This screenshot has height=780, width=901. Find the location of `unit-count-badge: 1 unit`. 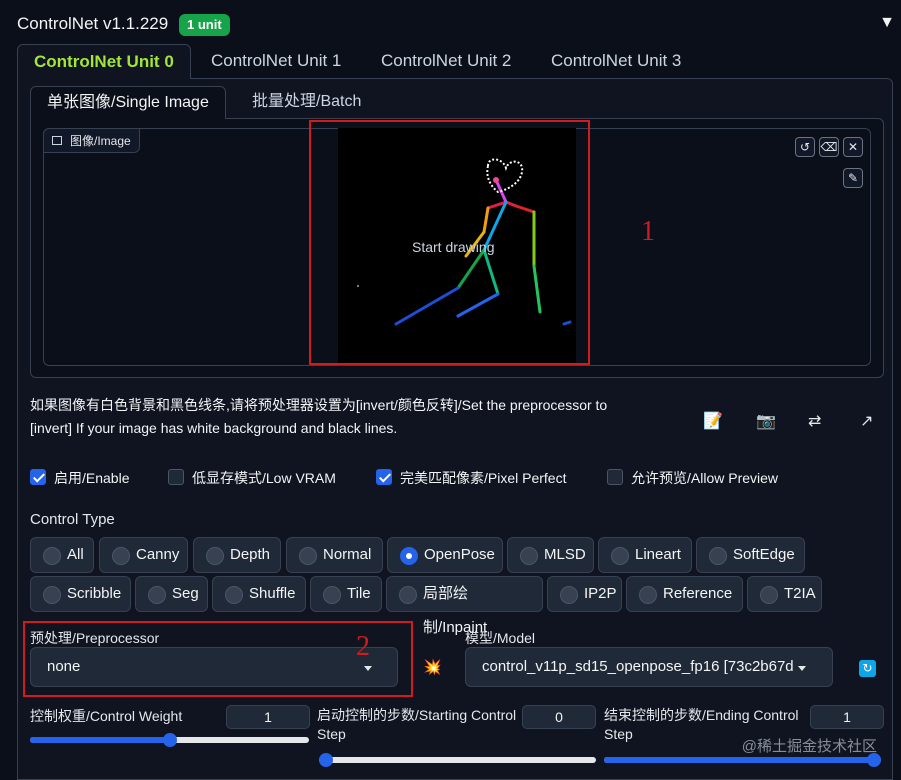

unit-count-badge: 1 unit is located at coordinates (204, 25).